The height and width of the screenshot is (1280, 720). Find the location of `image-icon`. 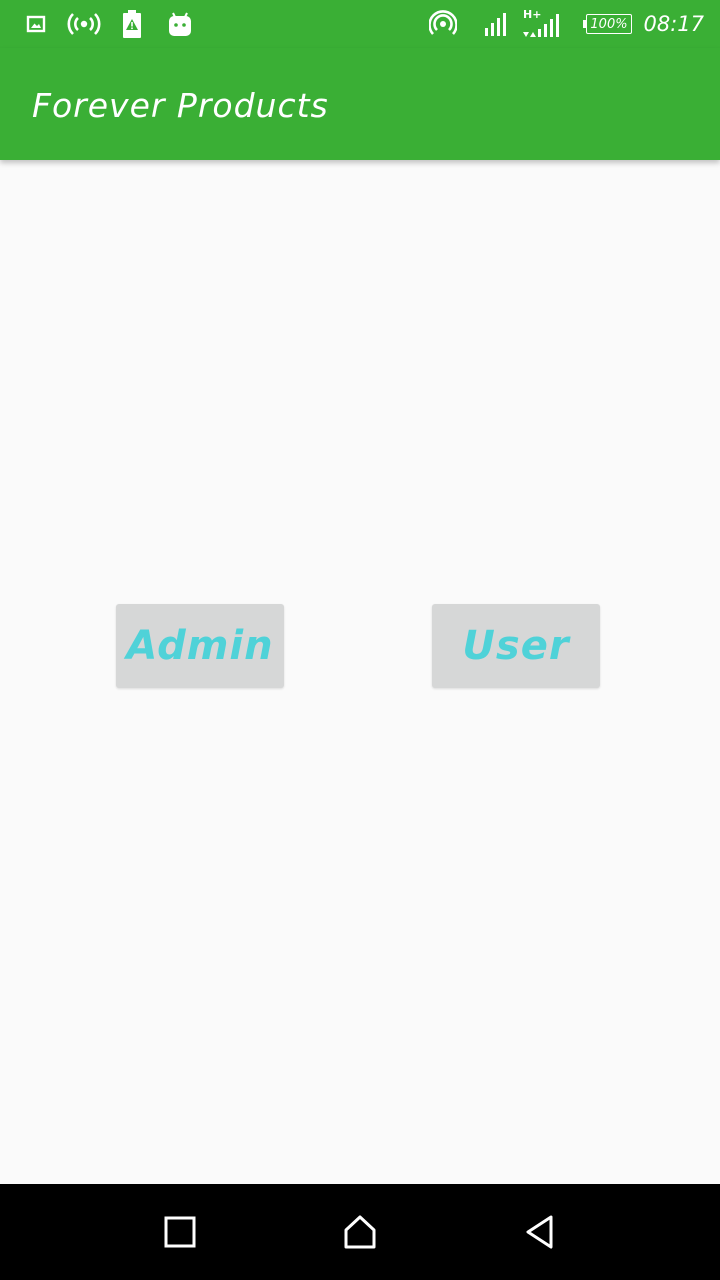

image-icon is located at coordinates (36, 24).